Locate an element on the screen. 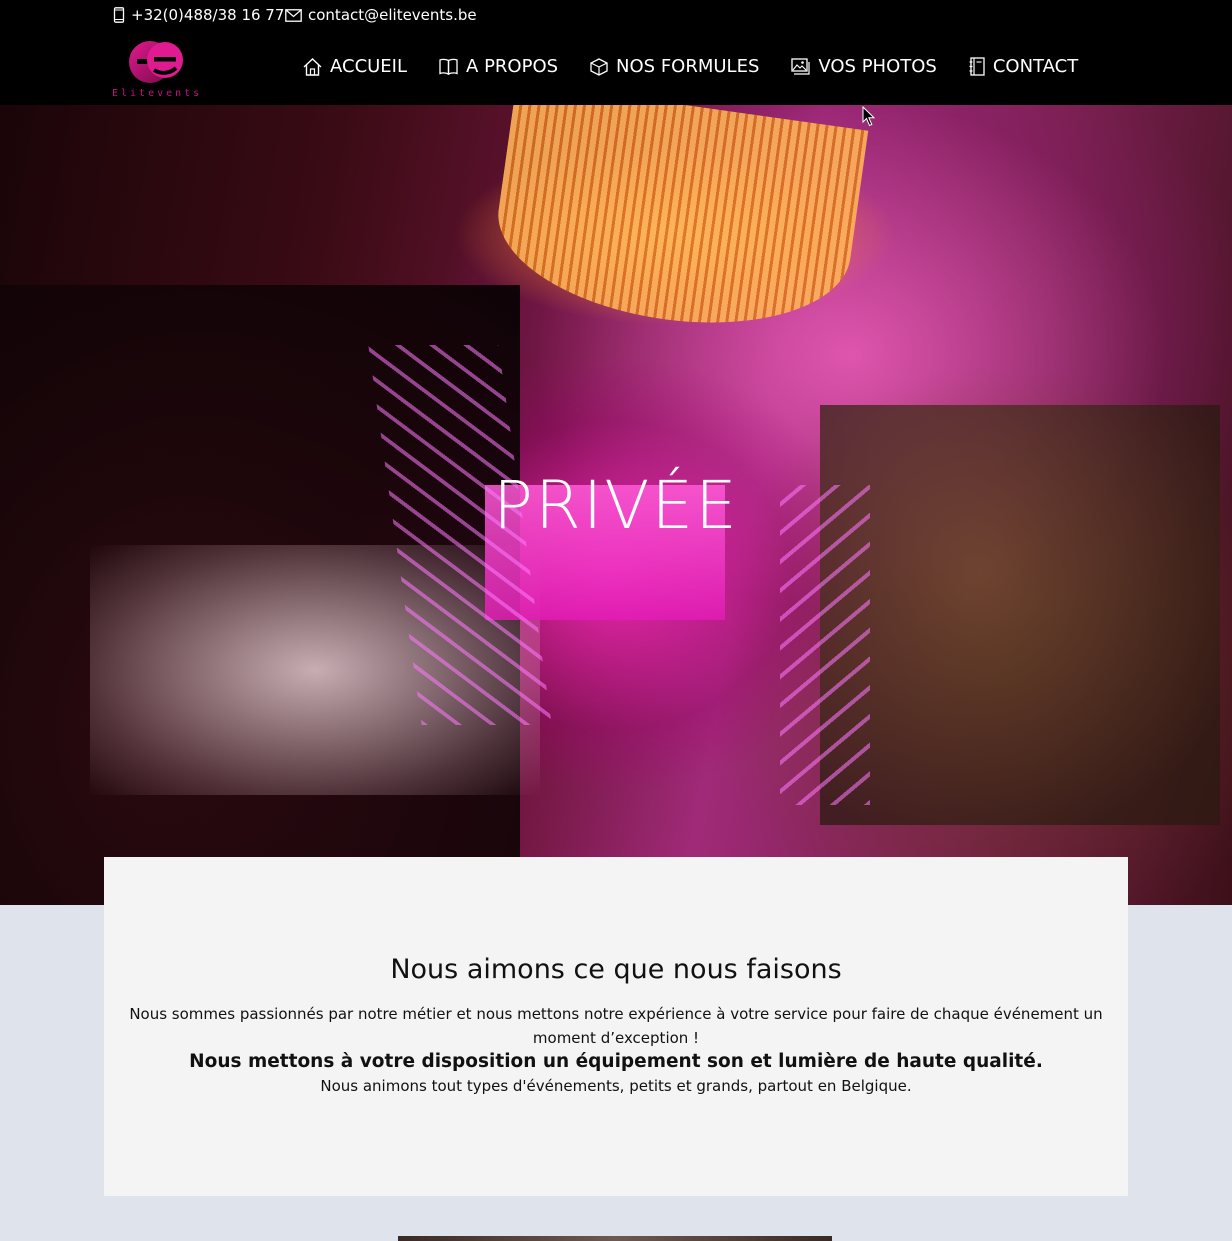 The image size is (1232, 1241). top-contact-bar: +32(0)488/38 16 77 contact@elitevents.be is located at coordinates (616, 17).